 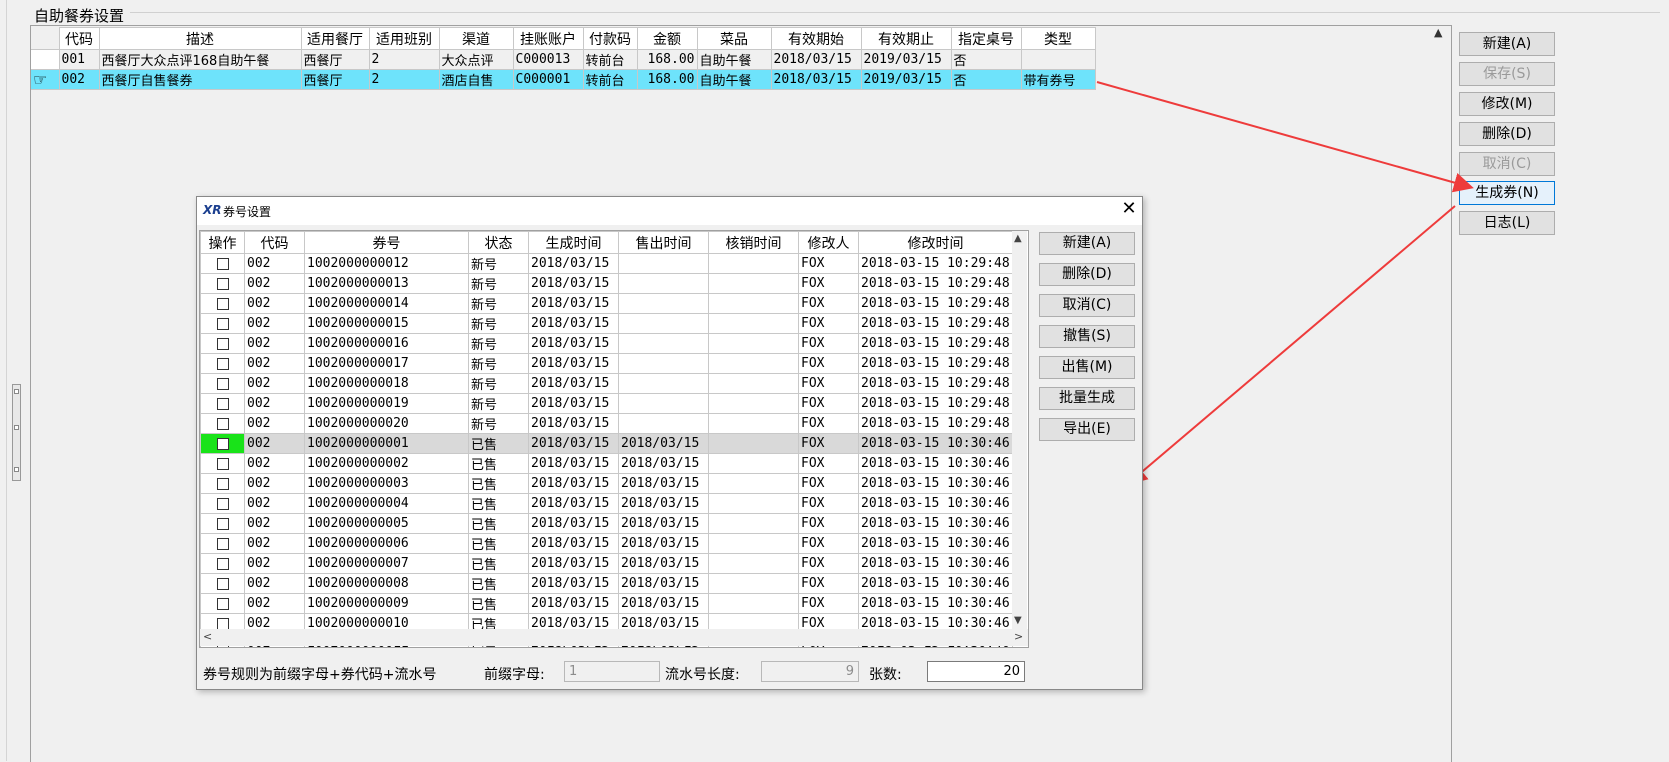 What do you see at coordinates (386, 242) in the screenshot?
I see `ticket-col-header: 券号` at bounding box center [386, 242].